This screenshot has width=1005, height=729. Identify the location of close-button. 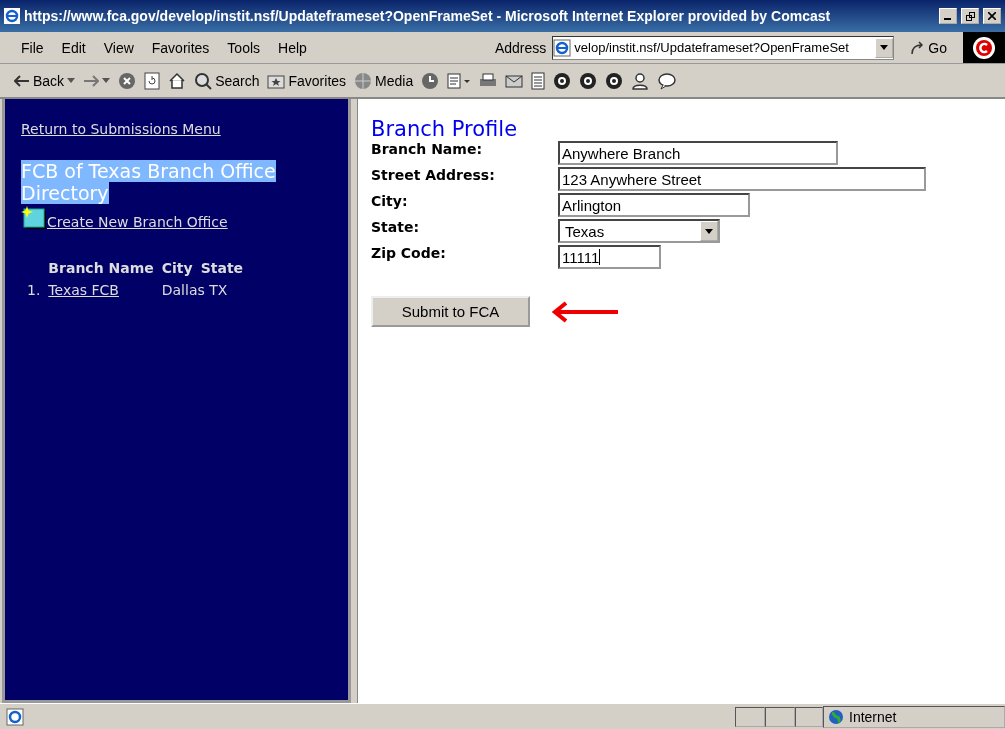
(992, 16).